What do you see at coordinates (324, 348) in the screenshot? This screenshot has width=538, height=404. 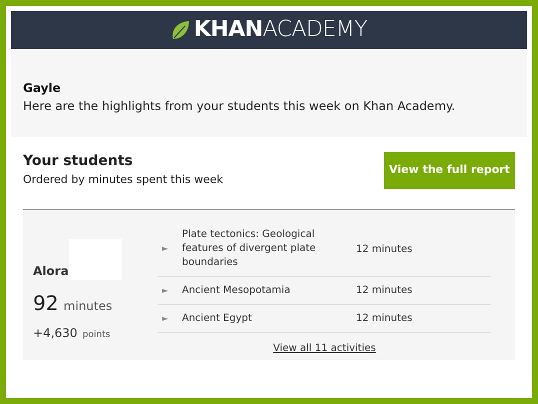 I see `view-all-link: View all 11 activities` at bounding box center [324, 348].